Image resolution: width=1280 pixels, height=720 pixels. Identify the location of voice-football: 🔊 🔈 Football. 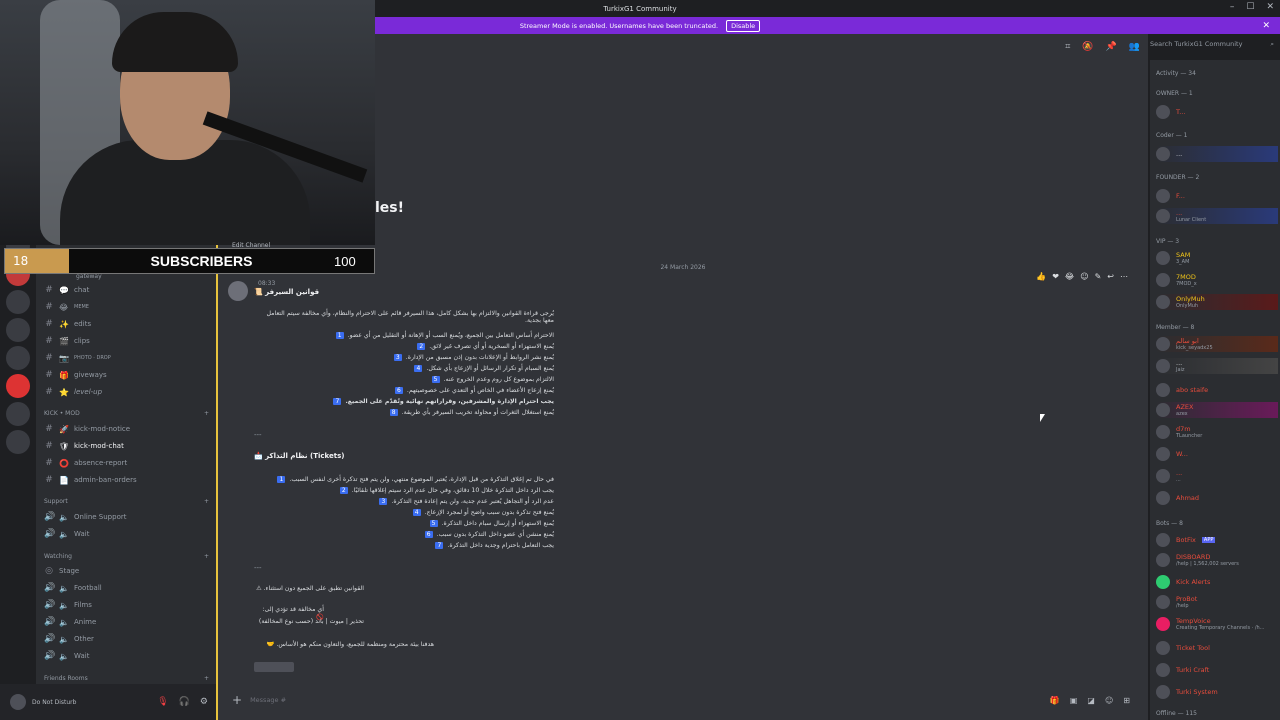
(126, 588).